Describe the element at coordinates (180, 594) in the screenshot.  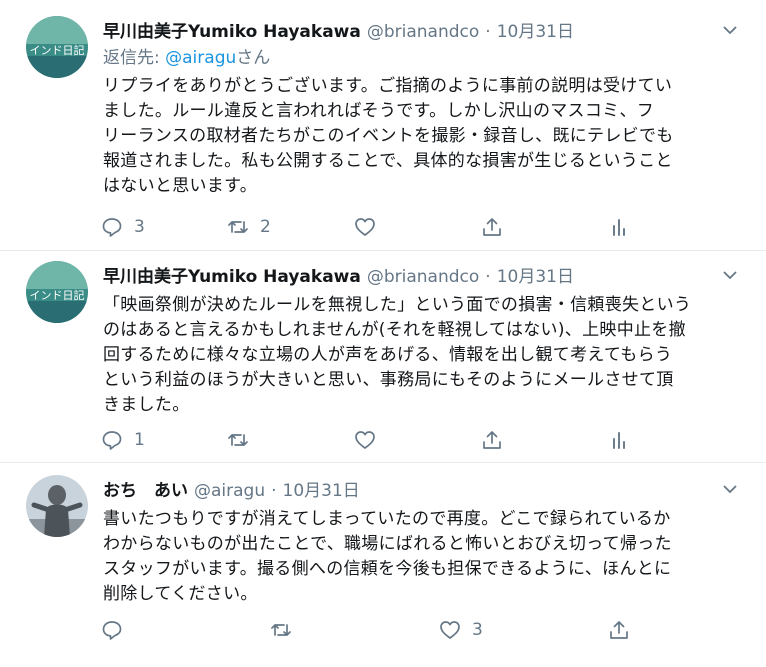
I see `tweet-text-line: 削除してください。` at that location.